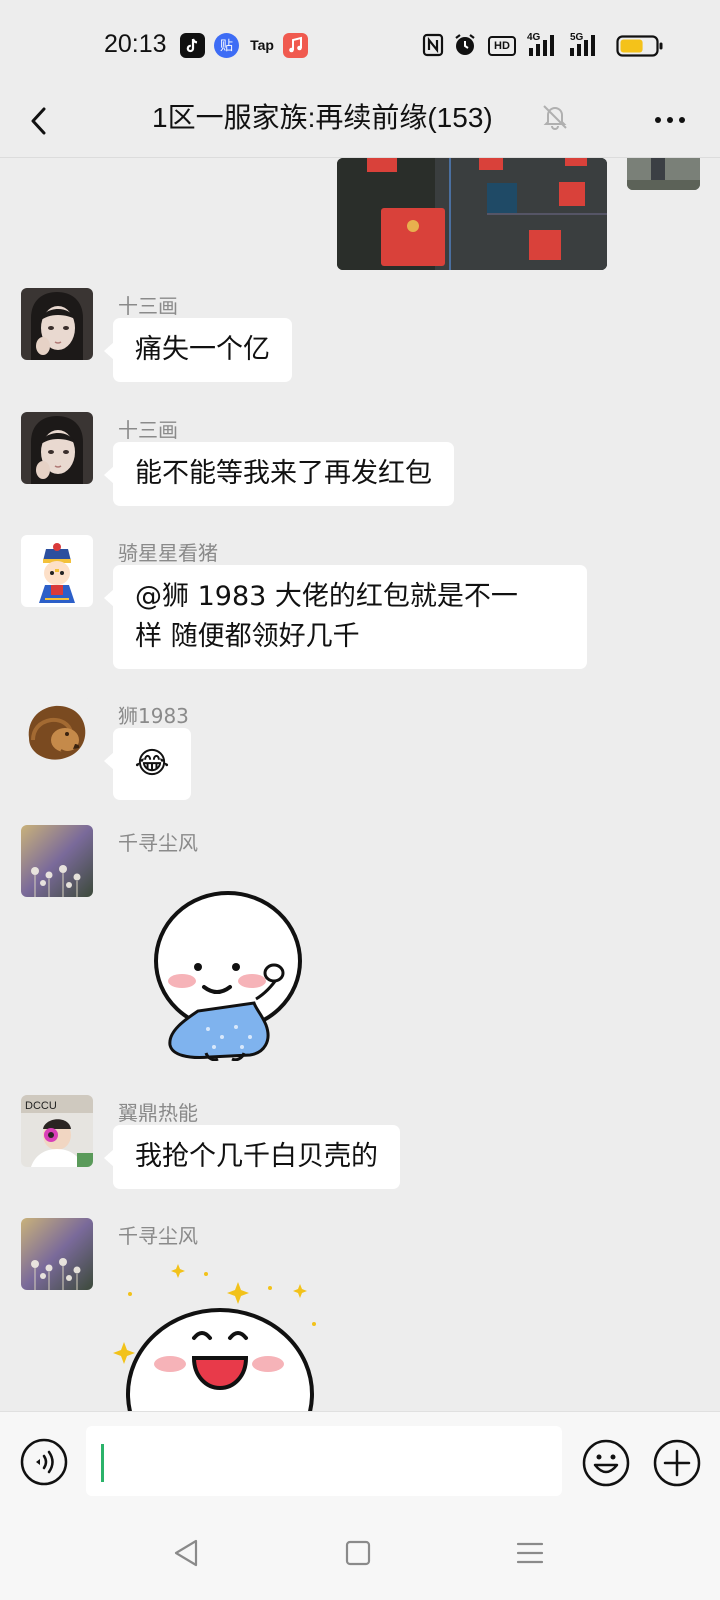 Image resolution: width=720 pixels, height=1600 pixels. What do you see at coordinates (670, 120) in the screenshot?
I see `more-horizontal-icon` at bounding box center [670, 120].